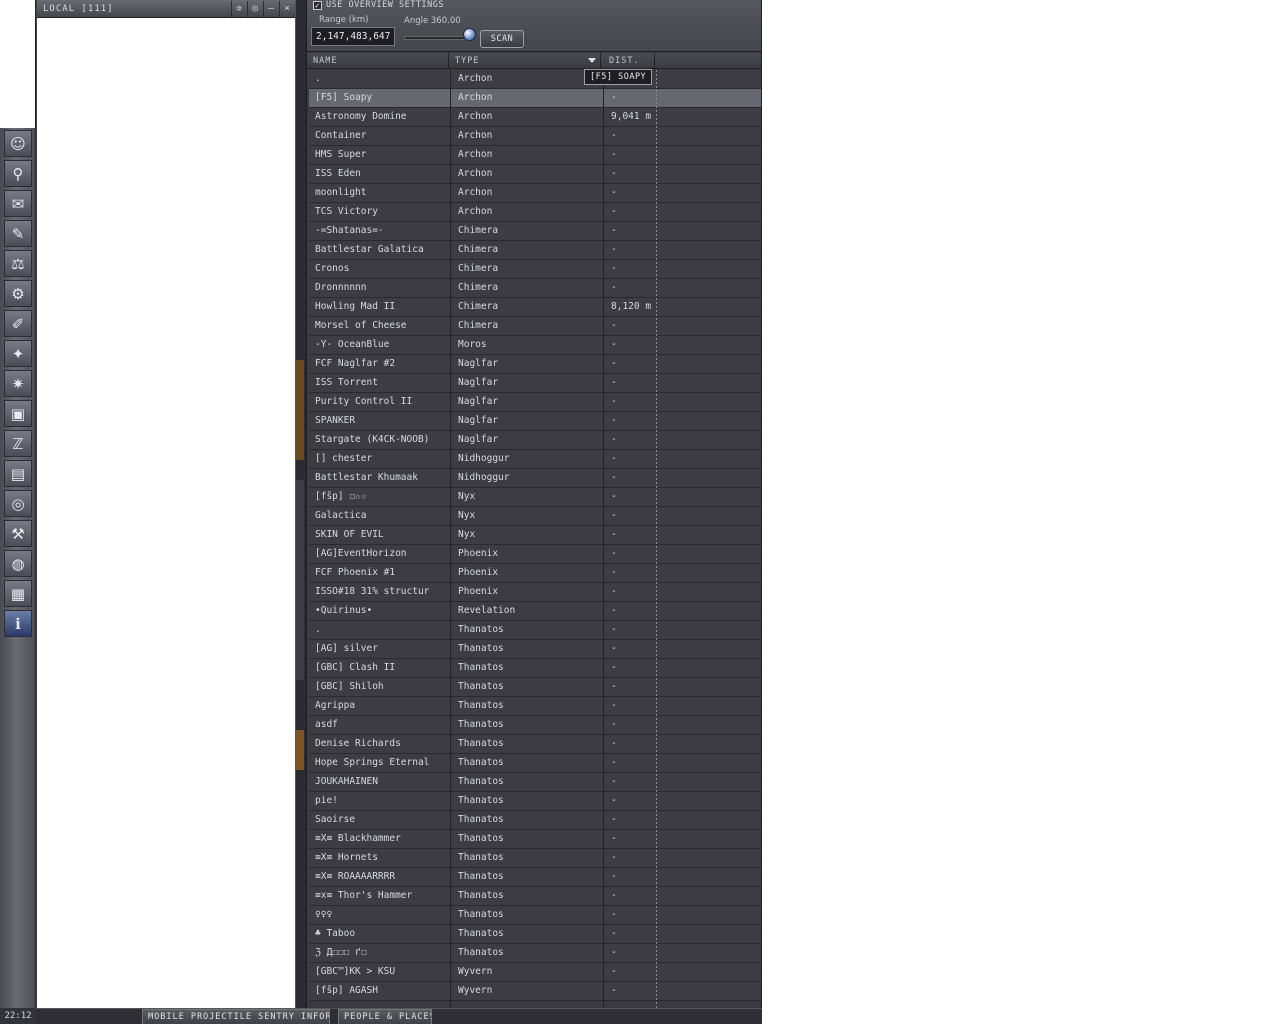 This screenshot has height=1024, width=1280. Describe the element at coordinates (335, 819) in the screenshot. I see `row-name: Saoirse` at that location.